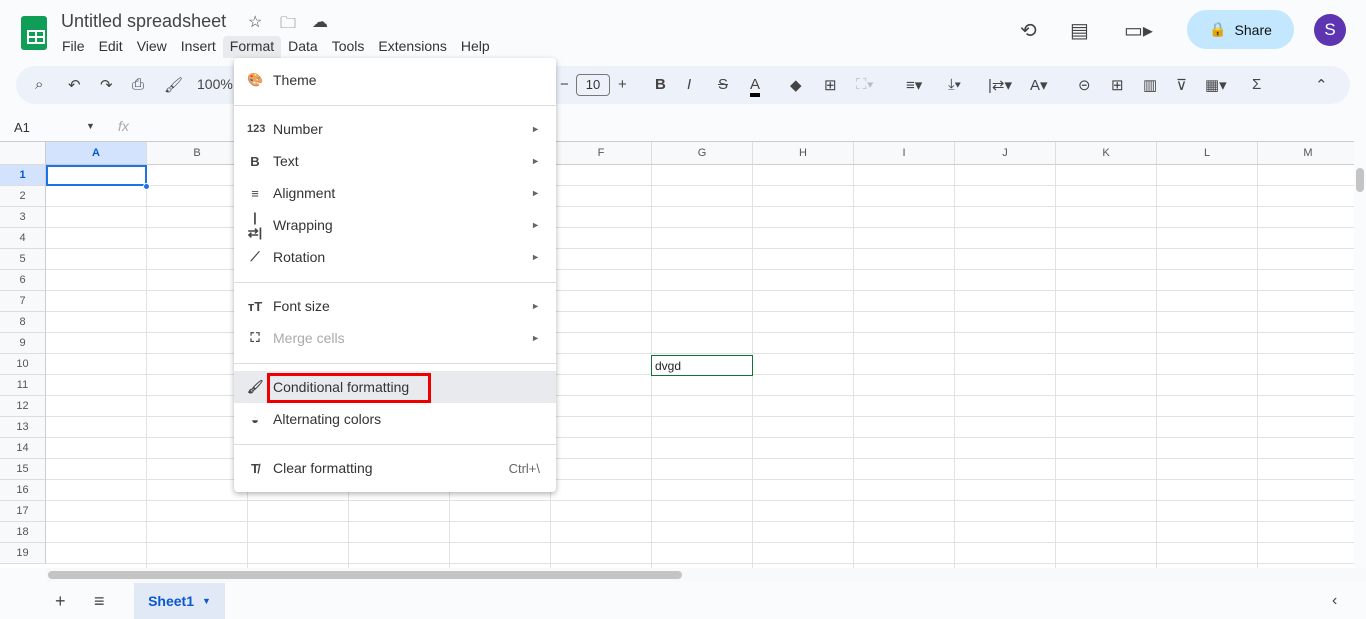 Image resolution: width=1366 pixels, height=619 pixels. I want to click on menu-item-alternating-colors: ◒ Alternating colors, so click(395, 419).